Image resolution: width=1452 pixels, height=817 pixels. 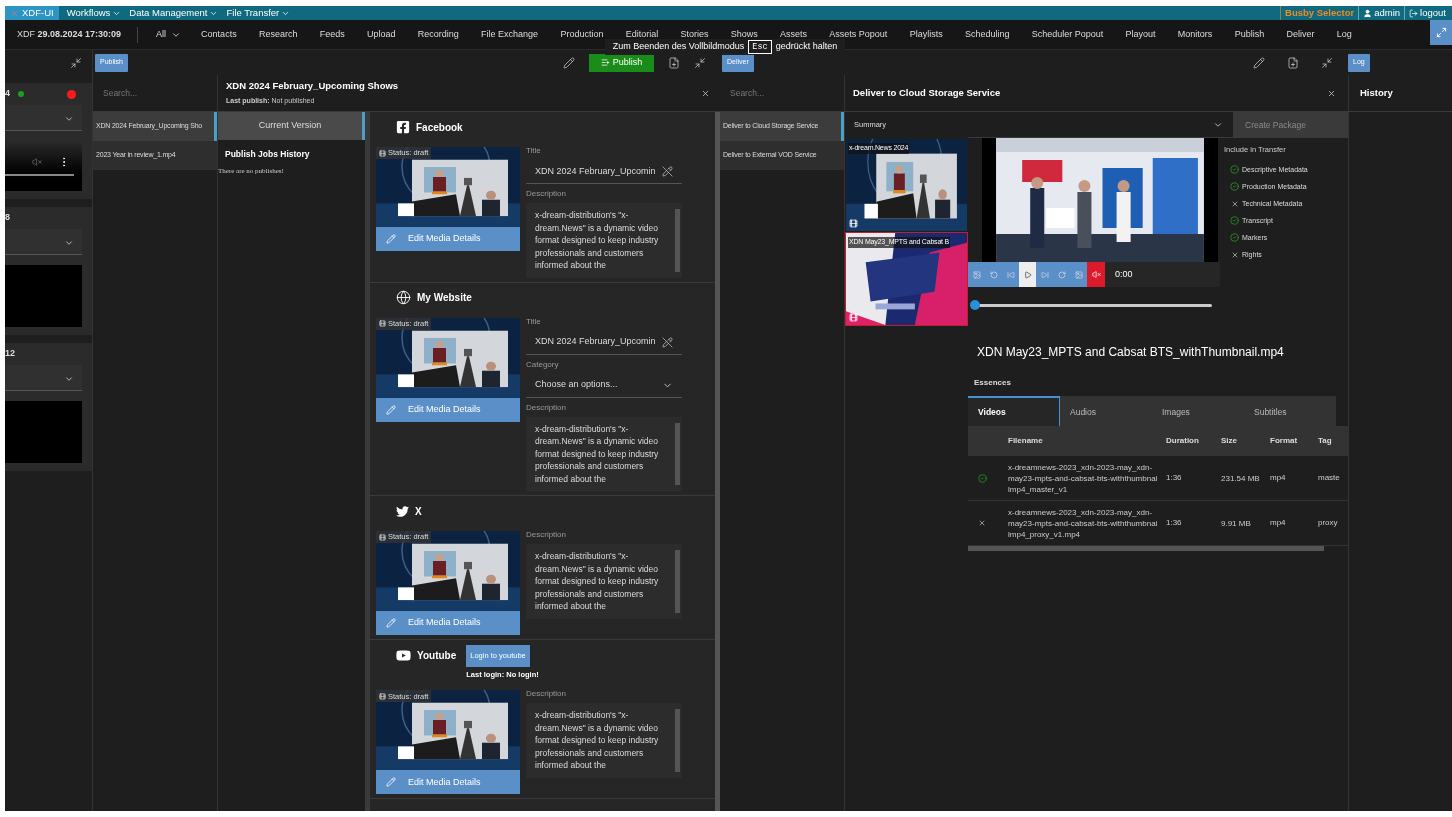 I want to click on filter-dropdown: All, so click(x=169, y=34).